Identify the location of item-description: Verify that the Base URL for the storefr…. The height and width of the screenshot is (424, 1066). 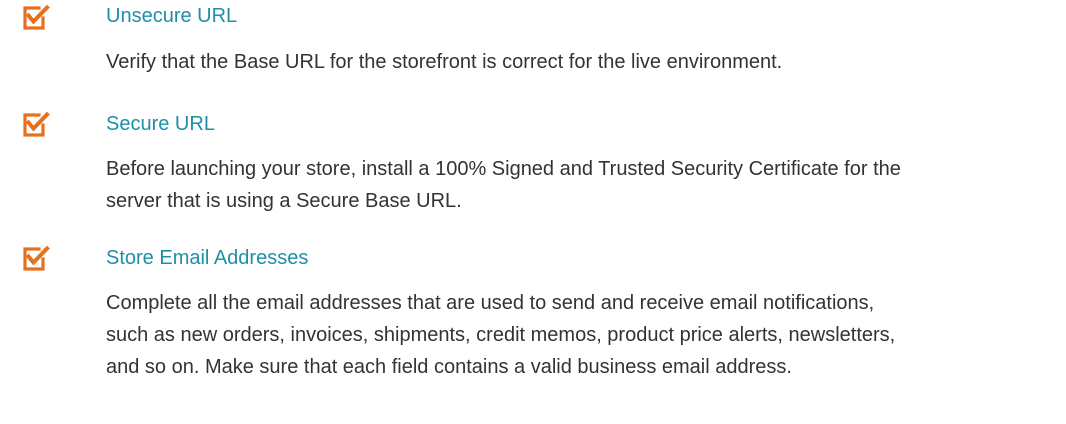
(444, 62).